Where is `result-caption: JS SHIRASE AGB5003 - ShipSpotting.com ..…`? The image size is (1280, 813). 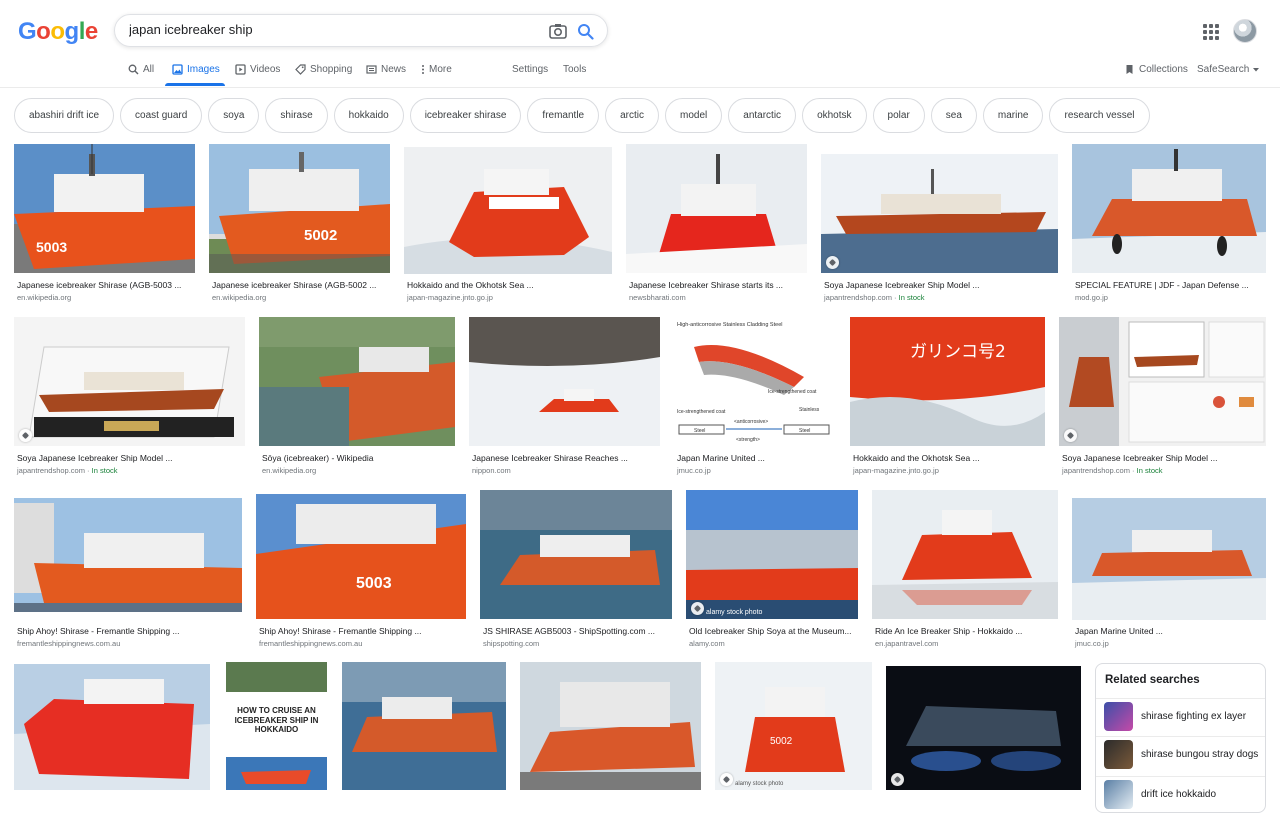
result-caption: JS SHIRASE AGB5003 - ShipSpotting.com ..… is located at coordinates (577, 631).